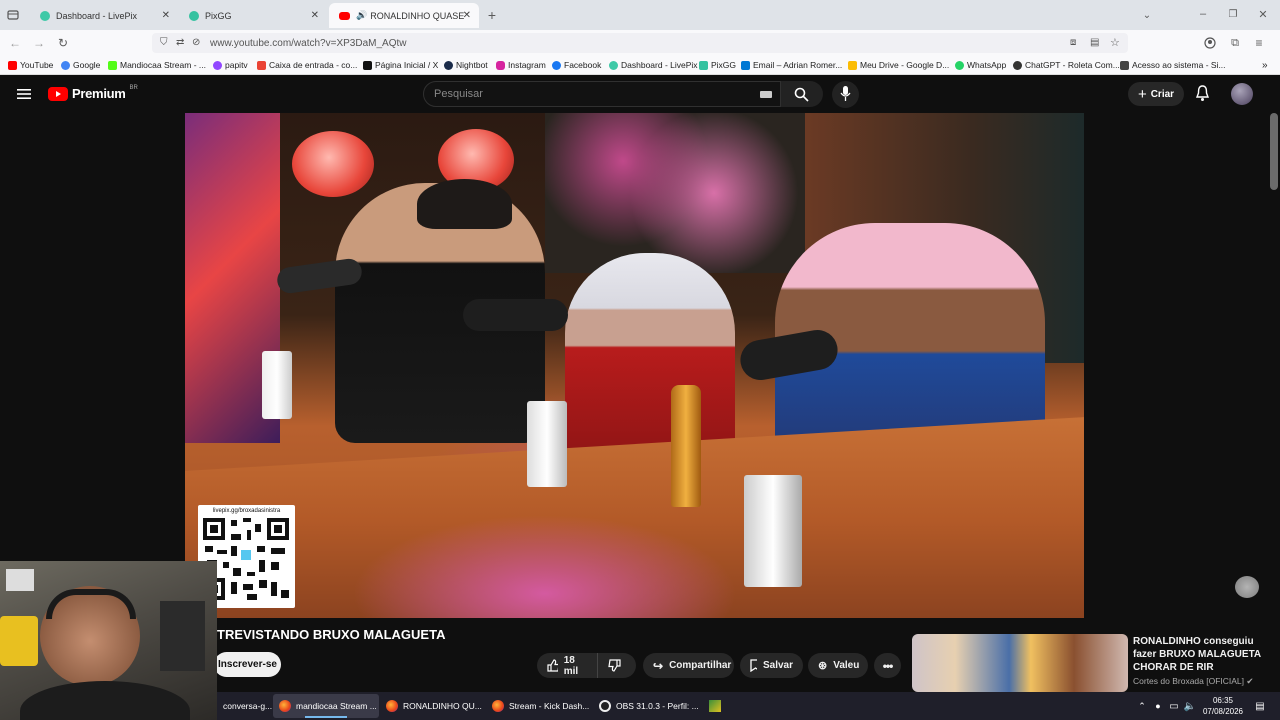 The width and height of the screenshot is (1280, 720). I want to click on bookmark-google: Google, so click(80, 65).